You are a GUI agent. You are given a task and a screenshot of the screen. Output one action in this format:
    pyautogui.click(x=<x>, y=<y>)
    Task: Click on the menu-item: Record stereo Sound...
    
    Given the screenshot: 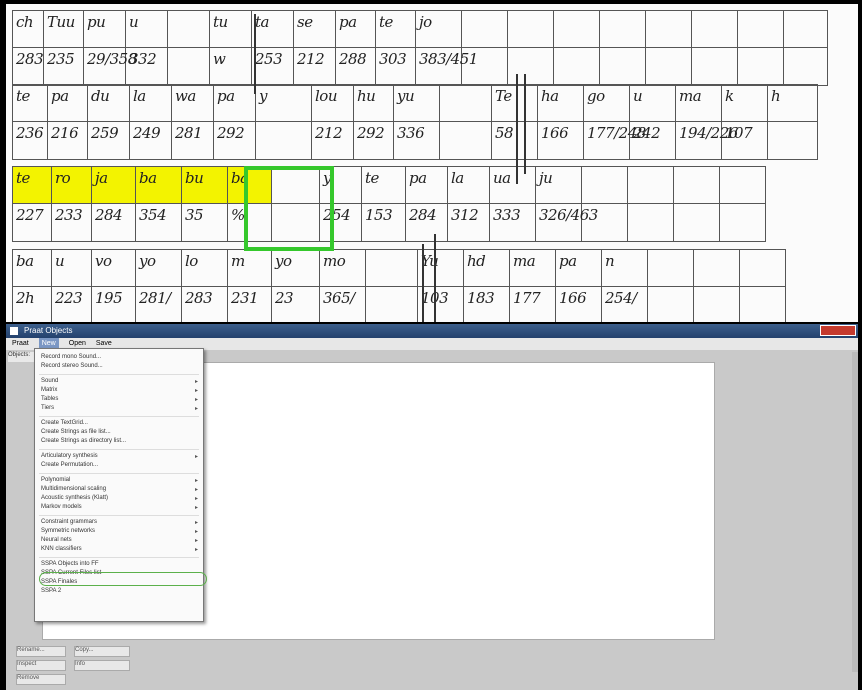 What is the action you would take?
    pyautogui.click(x=72, y=366)
    